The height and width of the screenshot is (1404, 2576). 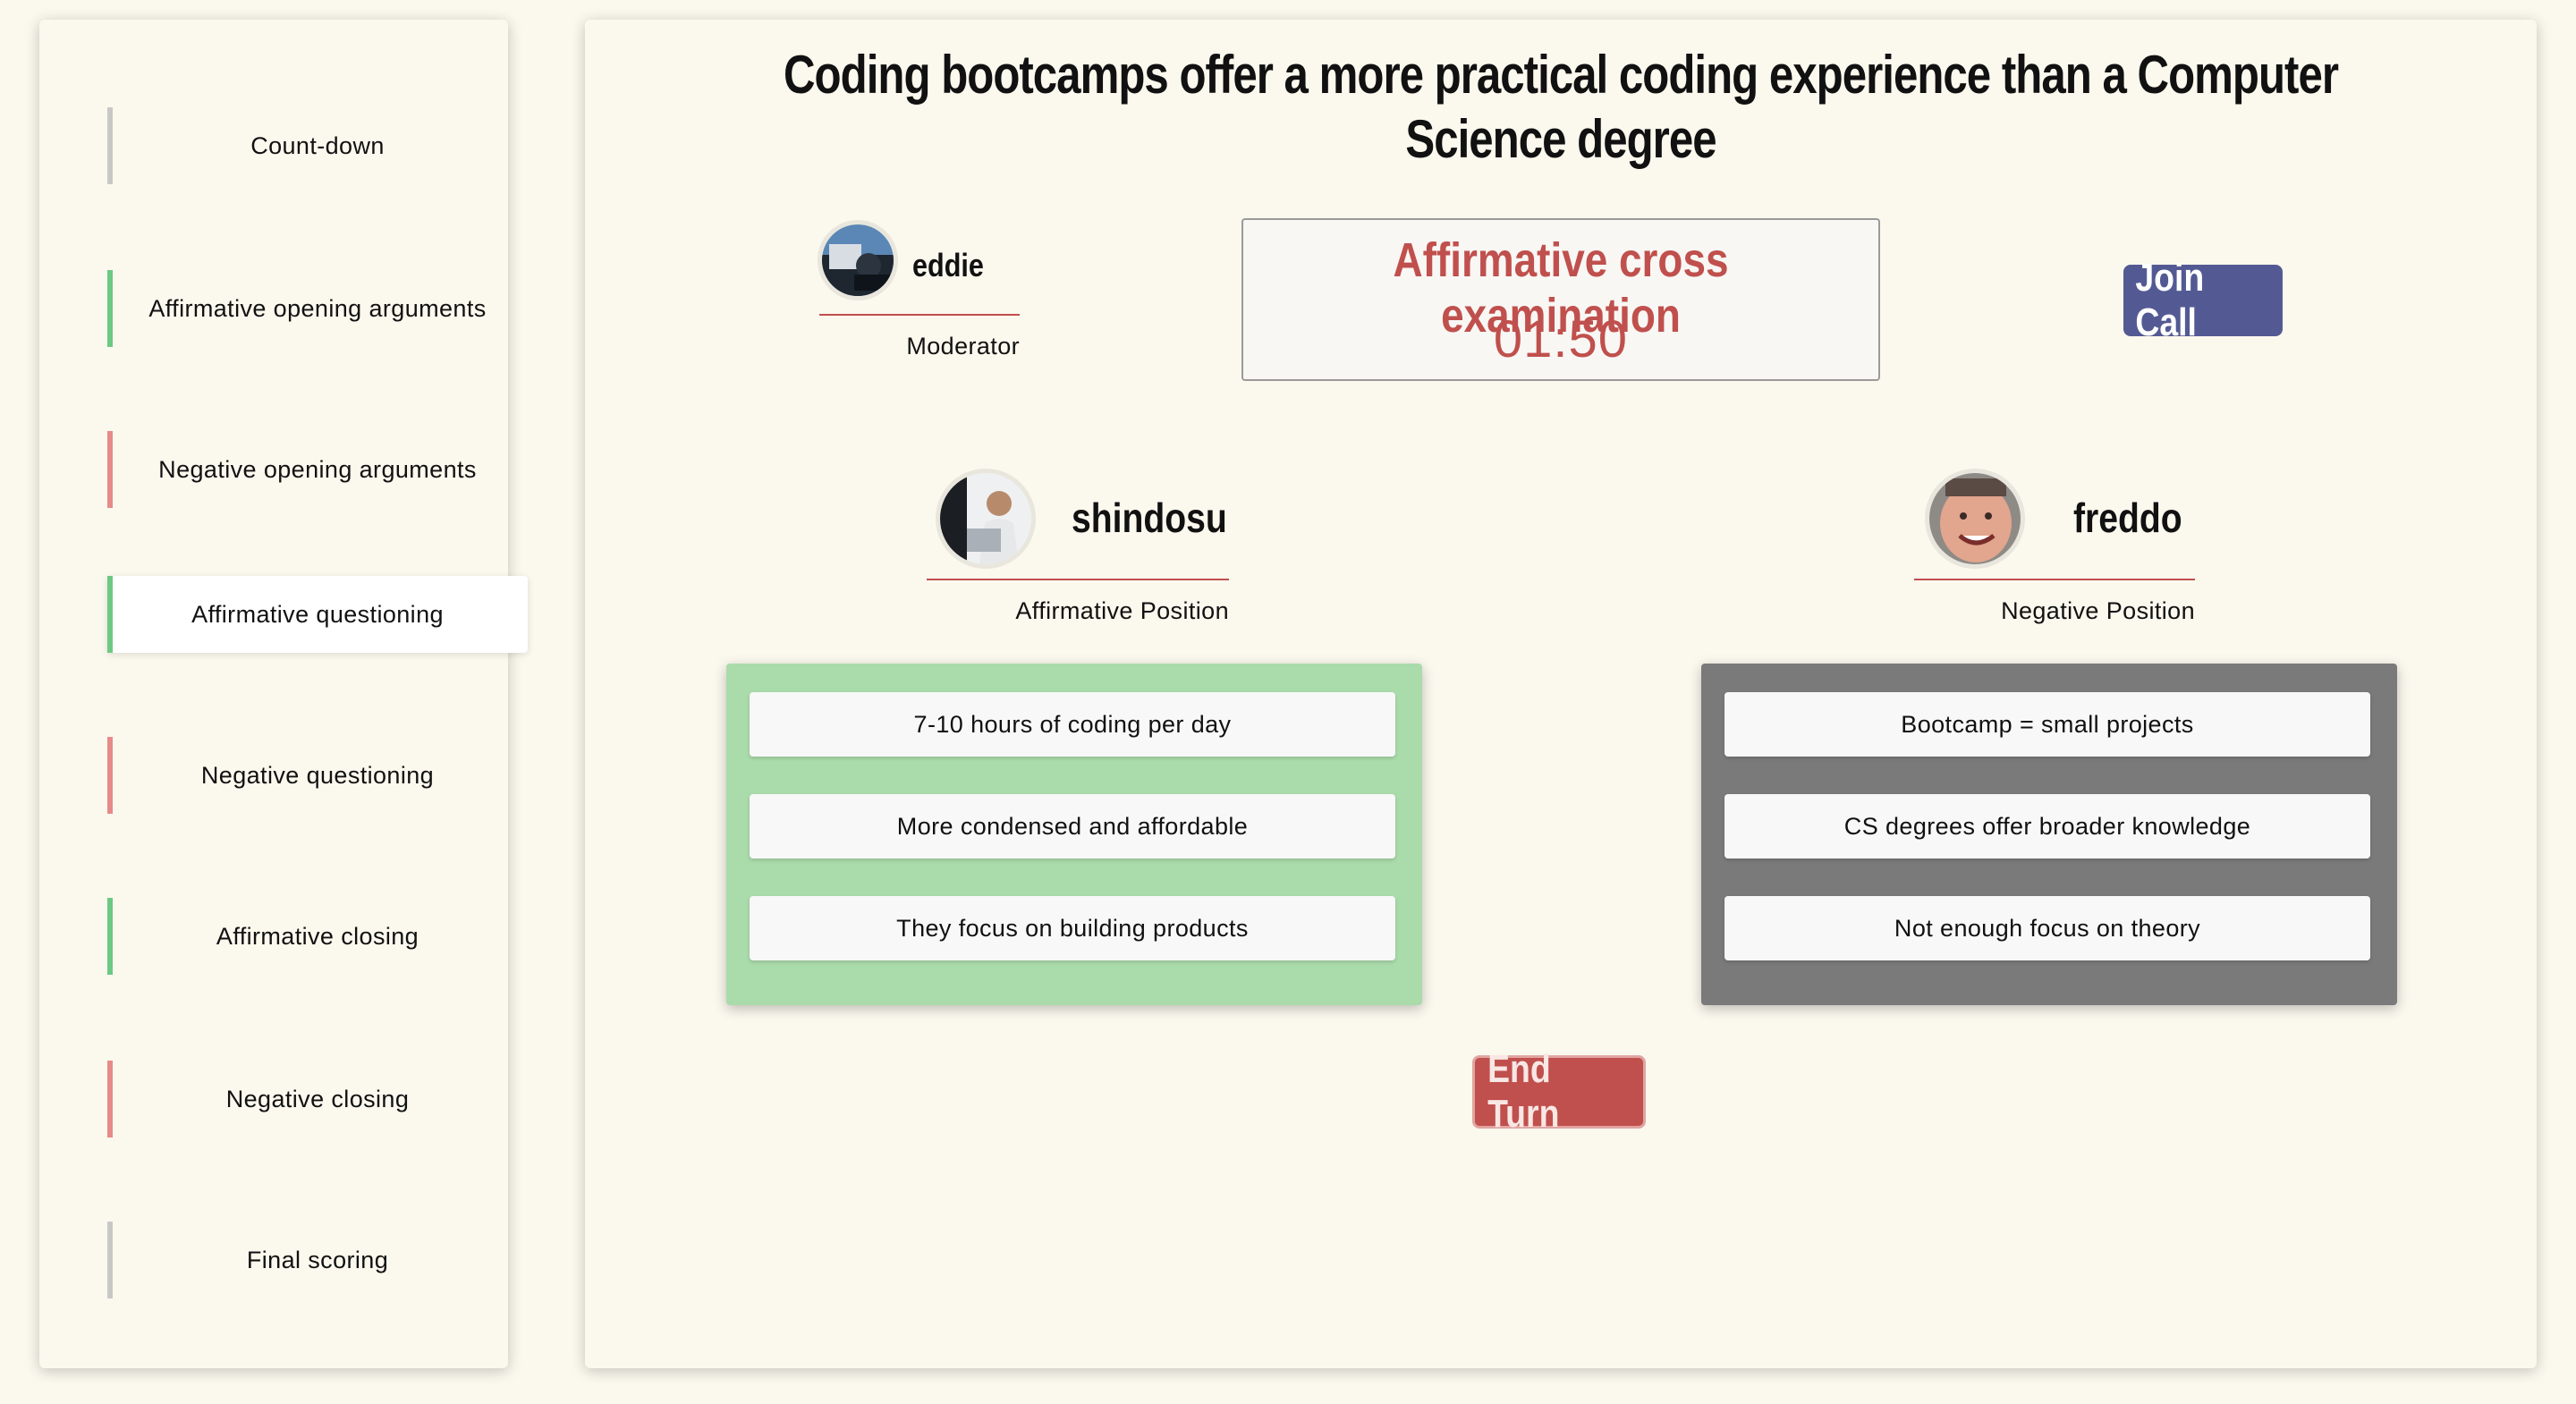 I want to click on argument-card: Not enough focus on theory, so click(x=2047, y=928).